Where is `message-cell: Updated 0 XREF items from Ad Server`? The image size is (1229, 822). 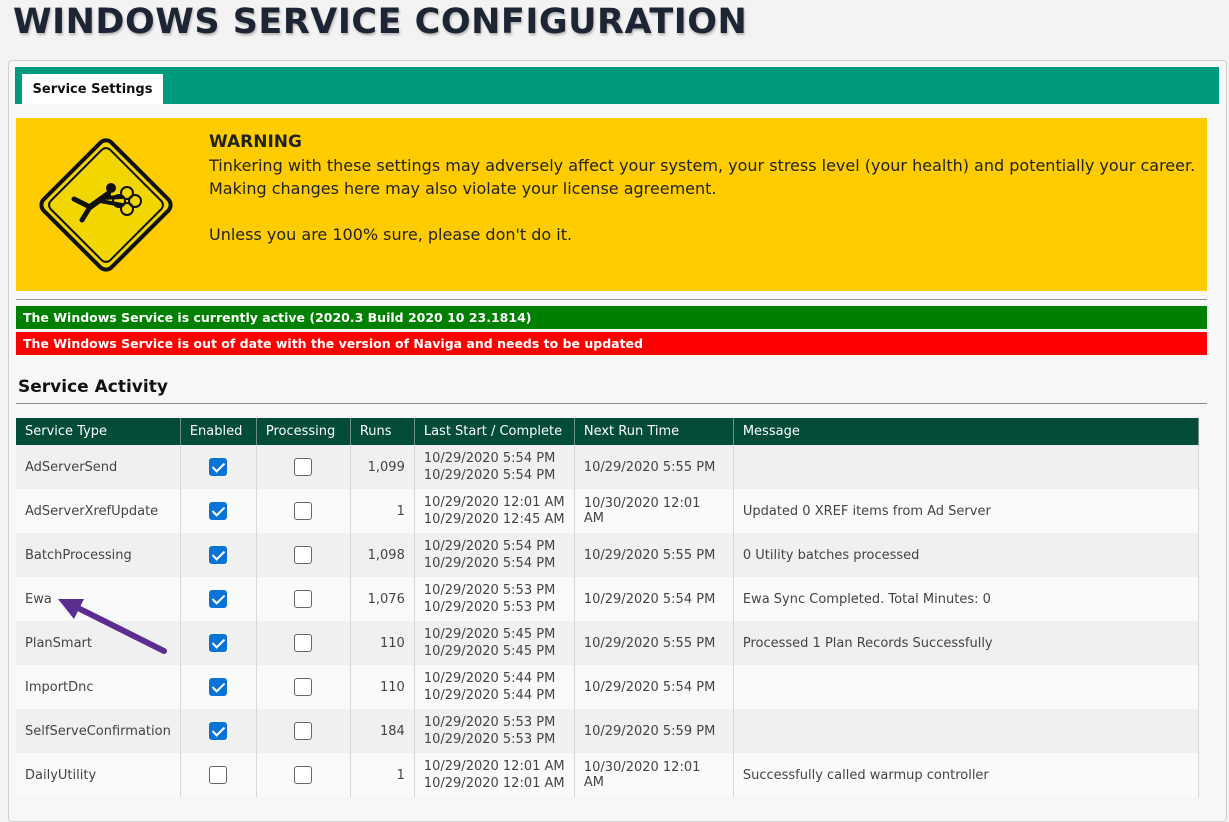
message-cell: Updated 0 XREF items from Ad Server is located at coordinates (966, 511).